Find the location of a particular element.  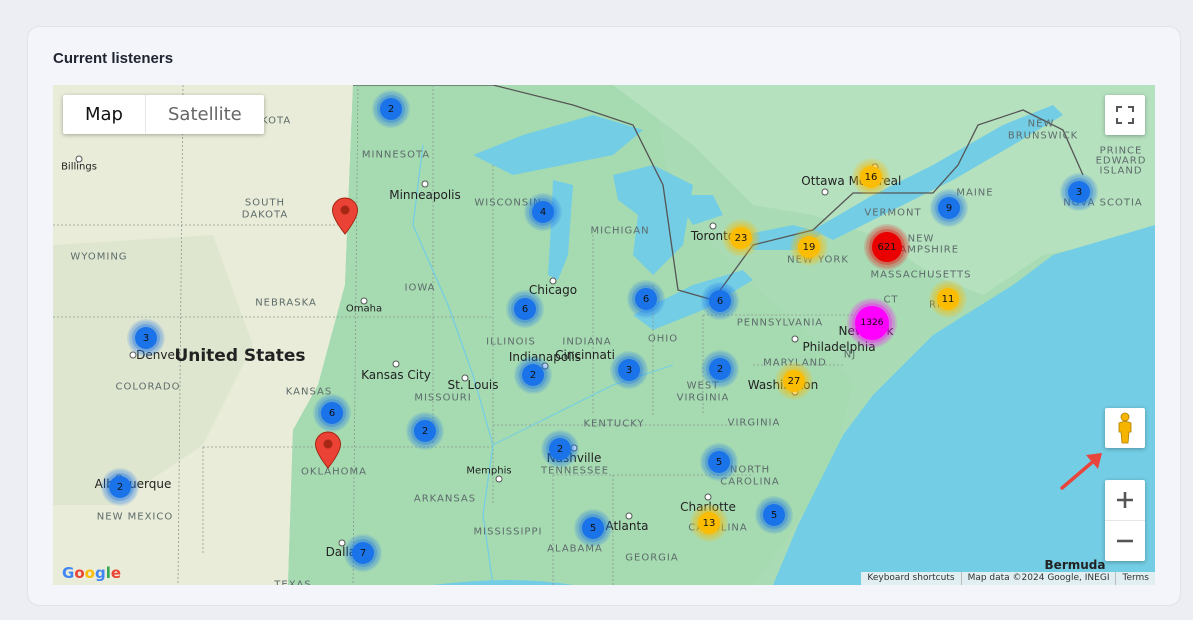

street-view-pegman-button is located at coordinates (1125, 428).